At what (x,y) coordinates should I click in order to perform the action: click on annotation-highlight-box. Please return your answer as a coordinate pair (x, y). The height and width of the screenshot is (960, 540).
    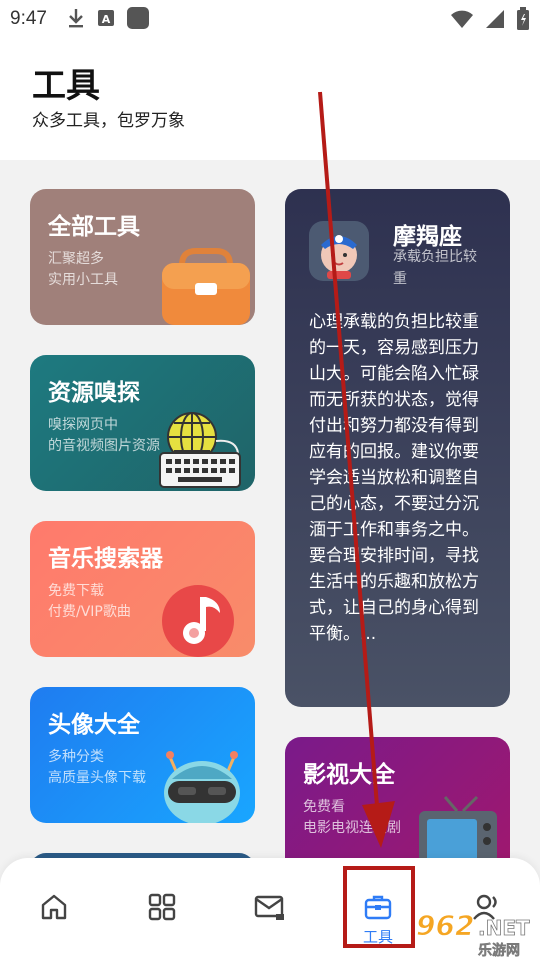
    Looking at the image, I should click on (379, 907).